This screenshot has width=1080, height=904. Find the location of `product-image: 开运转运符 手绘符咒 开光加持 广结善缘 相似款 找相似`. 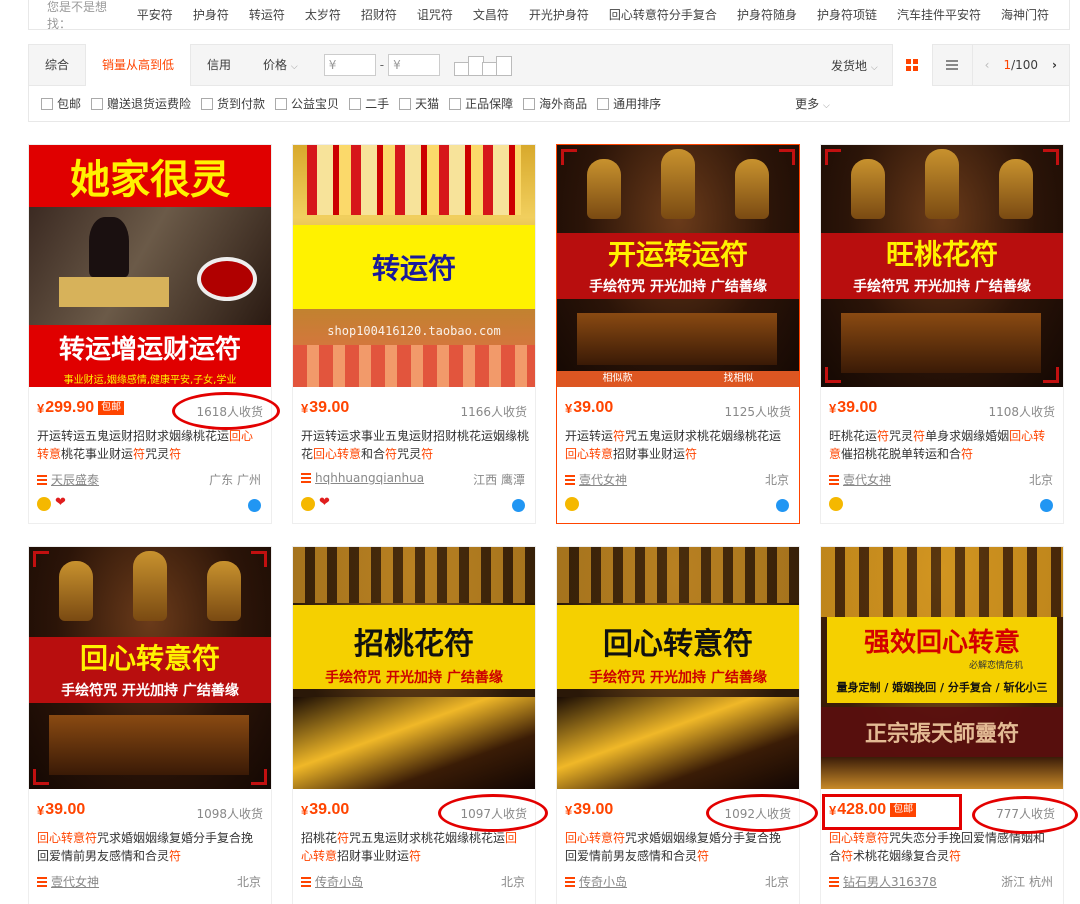

product-image: 开运转运符 手绘符咒 开光加持 广结善缘 相似款 找相似 is located at coordinates (678, 266).